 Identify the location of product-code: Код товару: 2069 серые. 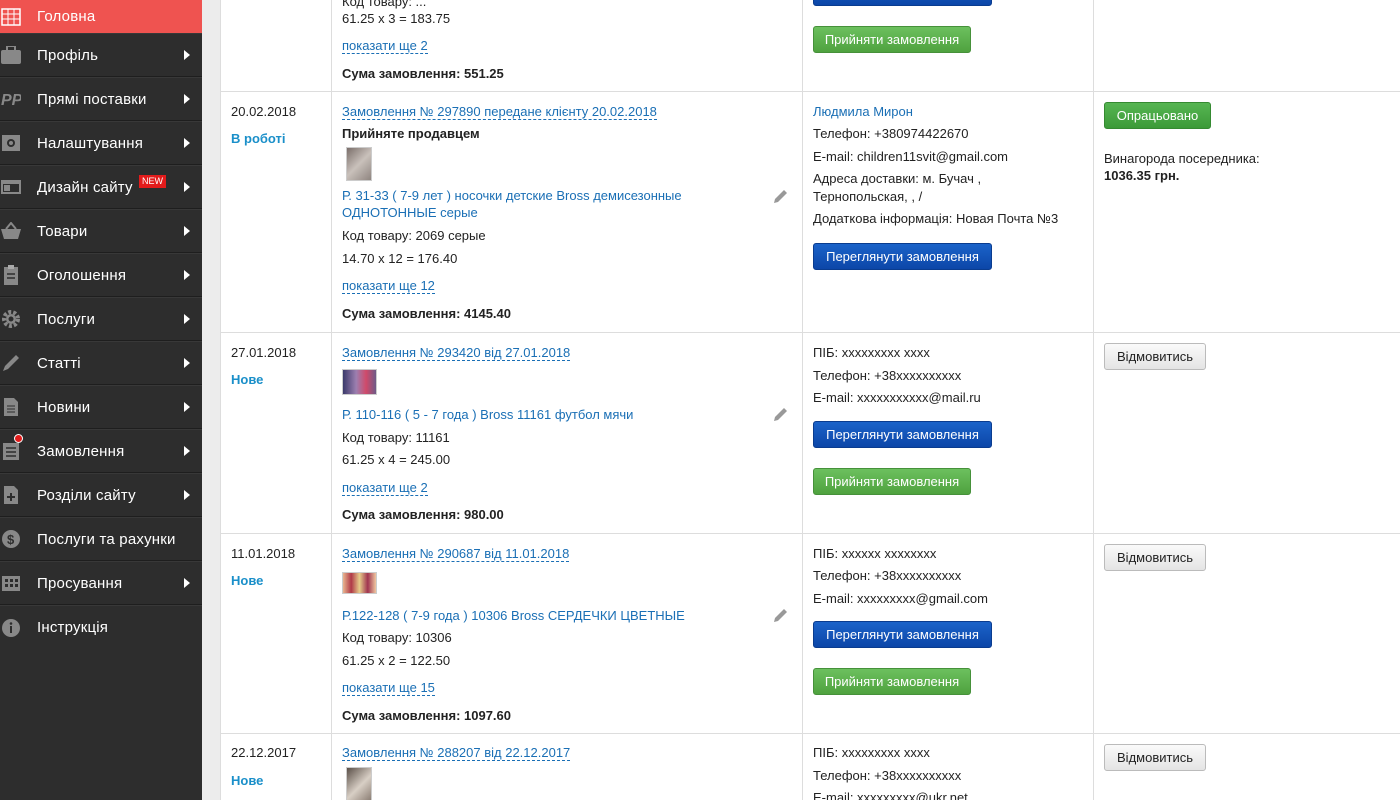
(414, 235).